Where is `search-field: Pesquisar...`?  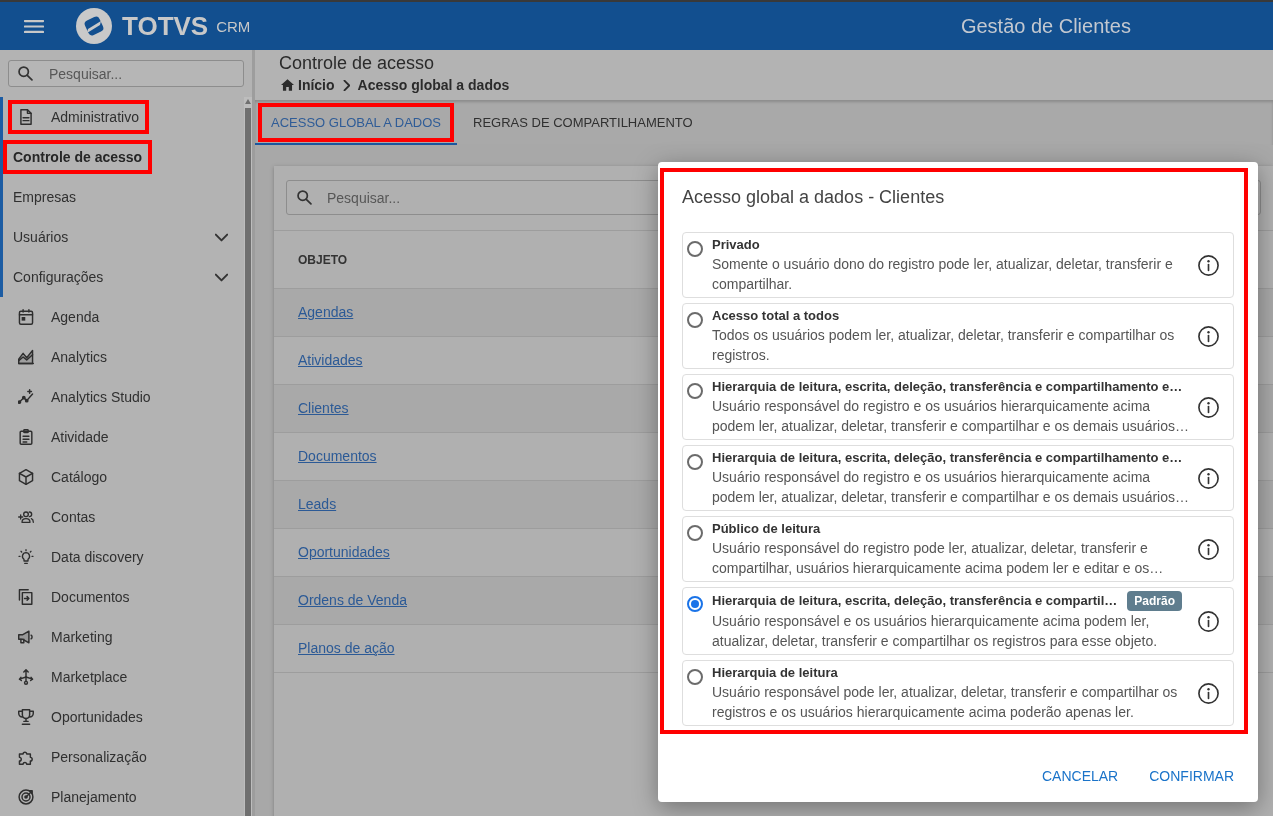 search-field: Pesquisar... is located at coordinates (126, 73).